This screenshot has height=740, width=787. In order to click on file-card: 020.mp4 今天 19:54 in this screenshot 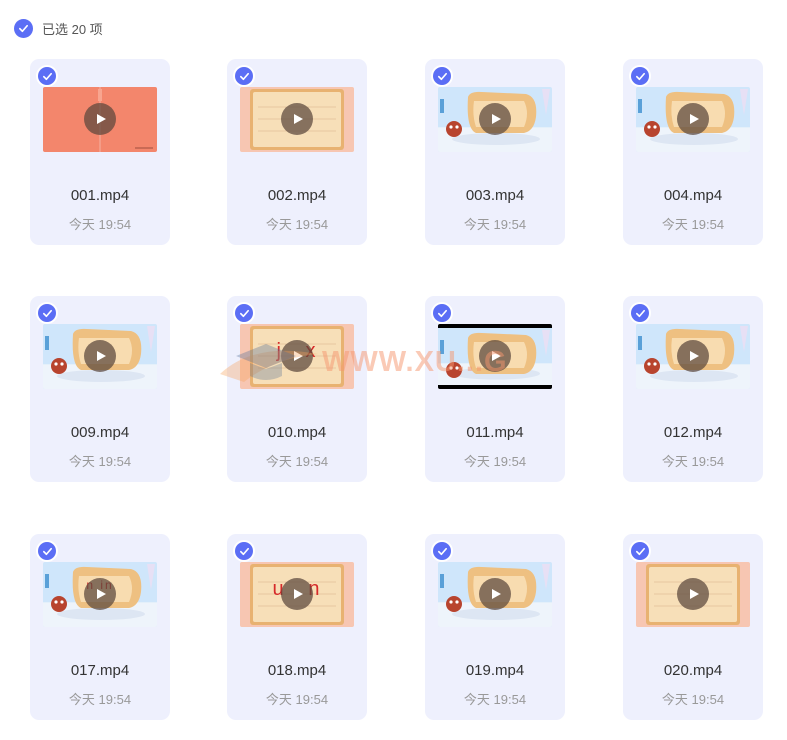, I will do `click(693, 627)`.